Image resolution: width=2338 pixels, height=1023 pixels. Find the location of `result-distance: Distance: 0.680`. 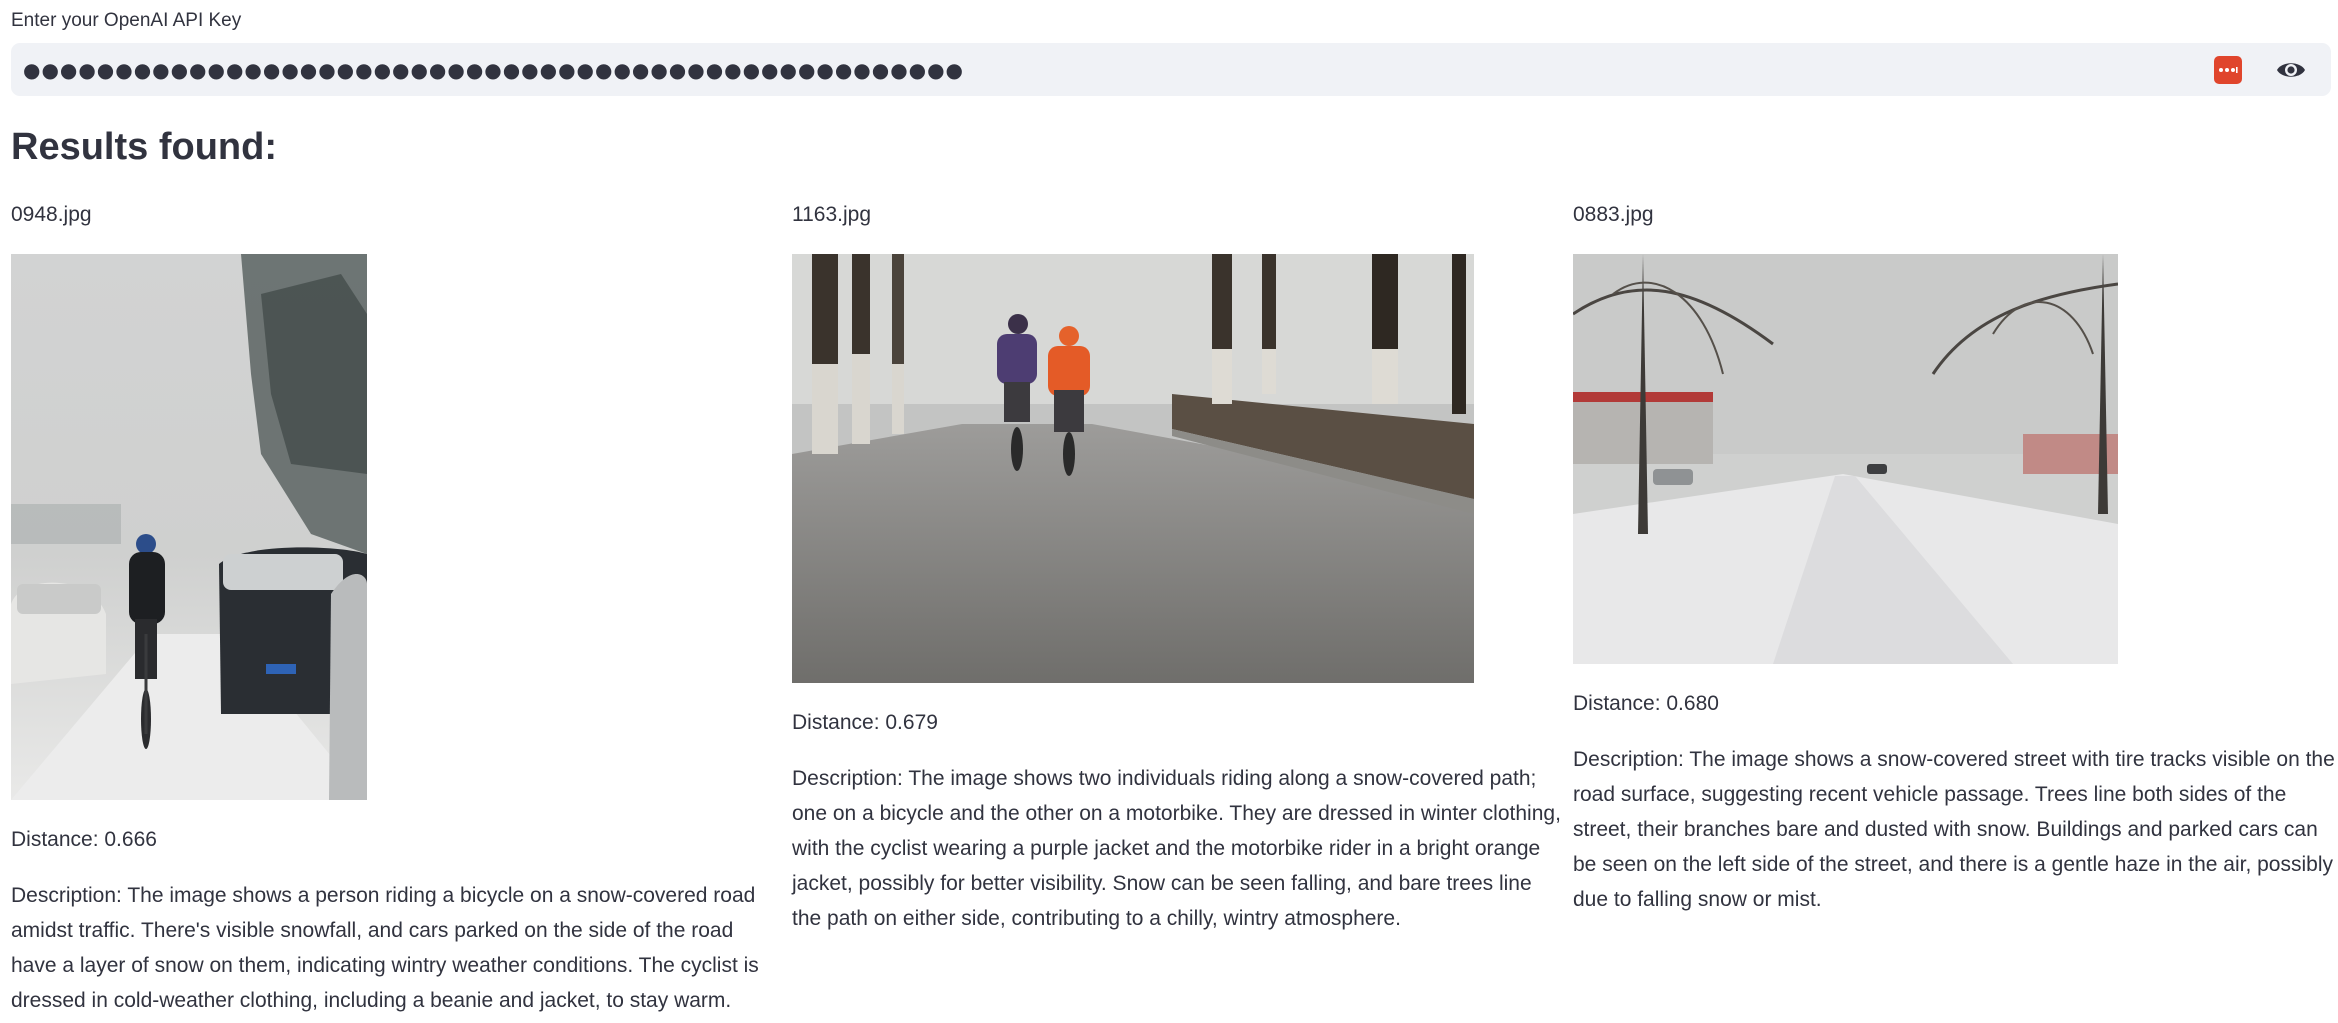

result-distance: Distance: 0.680 is located at coordinates (1646, 703).